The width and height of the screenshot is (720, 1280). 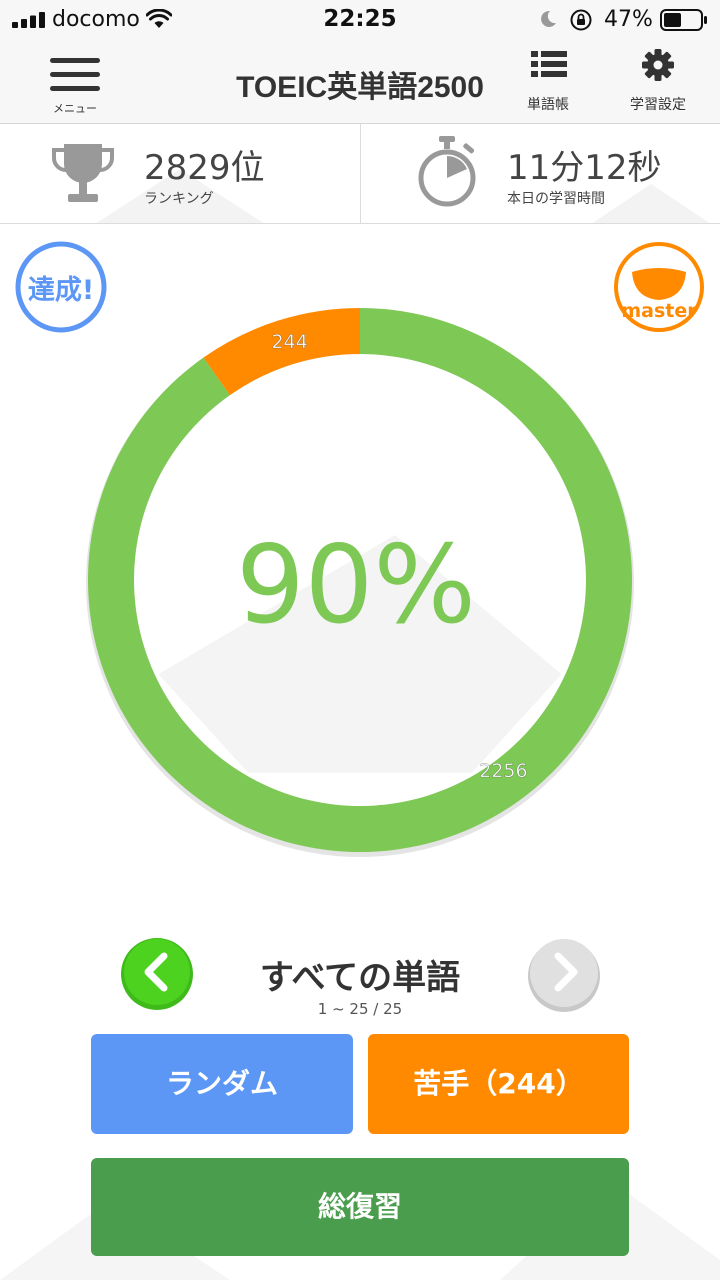 I want to click on donut-data-label: 2256, so click(x=503, y=771).